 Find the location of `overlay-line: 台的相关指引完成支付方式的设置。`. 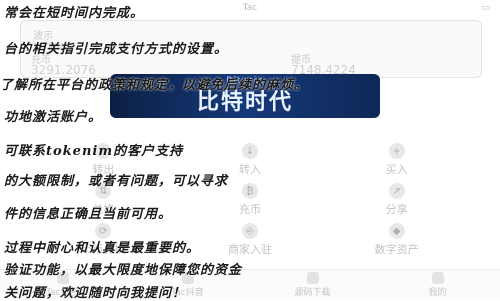

overlay-line: 台的相关指引完成支付方式的设置。 is located at coordinates (116, 49).